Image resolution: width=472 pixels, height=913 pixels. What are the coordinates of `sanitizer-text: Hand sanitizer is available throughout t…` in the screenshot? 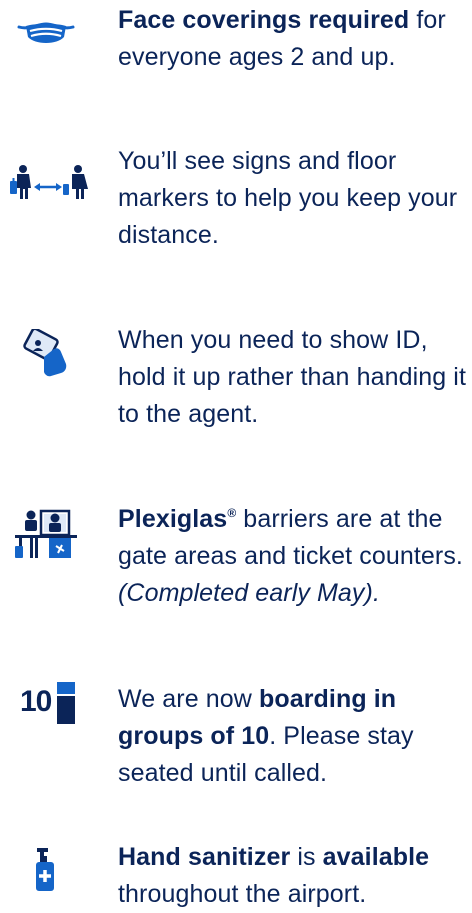 It's located at (293, 876).